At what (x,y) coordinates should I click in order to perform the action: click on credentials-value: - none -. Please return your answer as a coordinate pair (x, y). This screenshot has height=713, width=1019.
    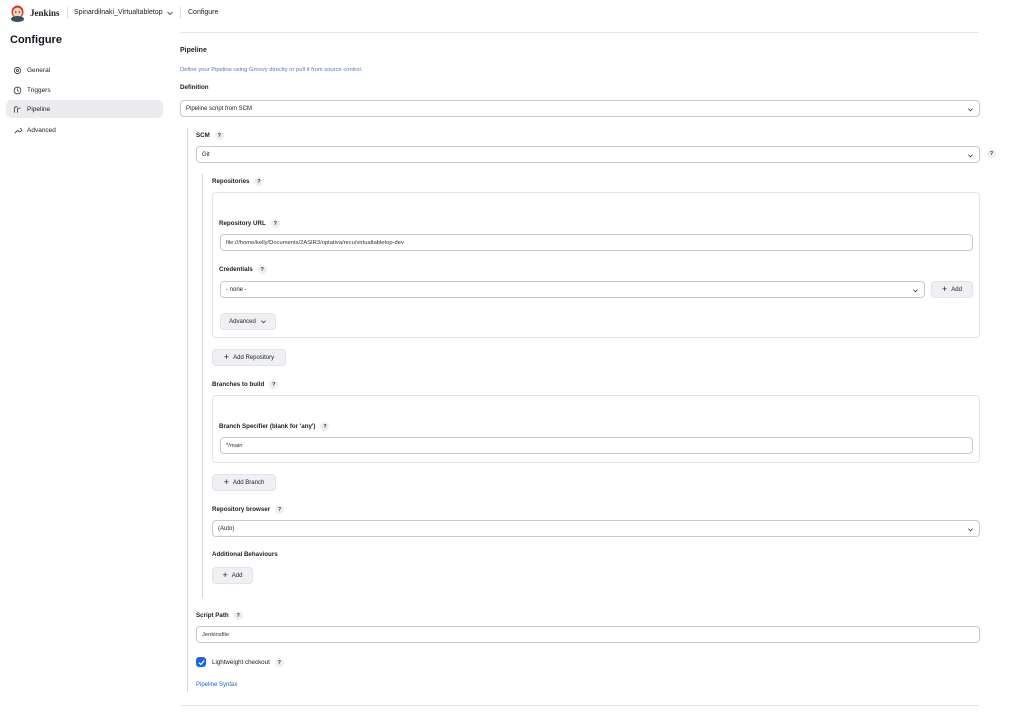
    Looking at the image, I should click on (236, 289).